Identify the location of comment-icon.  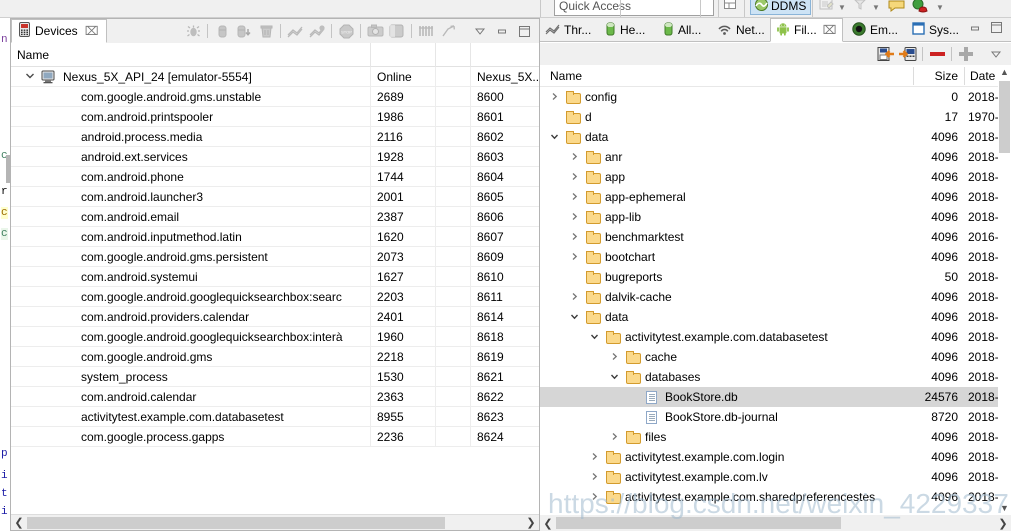
(897, 8).